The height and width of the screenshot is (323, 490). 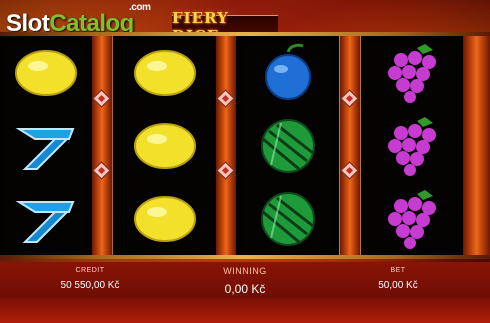 I want to click on credit-display: CREDIT 50 550,00 Kč, so click(x=90, y=279).